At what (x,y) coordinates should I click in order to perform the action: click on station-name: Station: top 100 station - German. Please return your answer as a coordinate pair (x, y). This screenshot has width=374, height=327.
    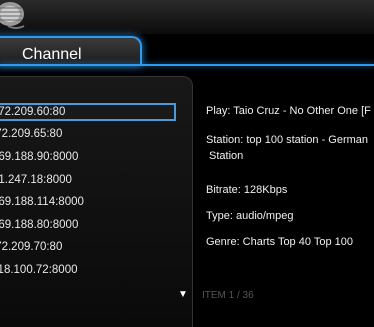
    Looking at the image, I should click on (287, 140).